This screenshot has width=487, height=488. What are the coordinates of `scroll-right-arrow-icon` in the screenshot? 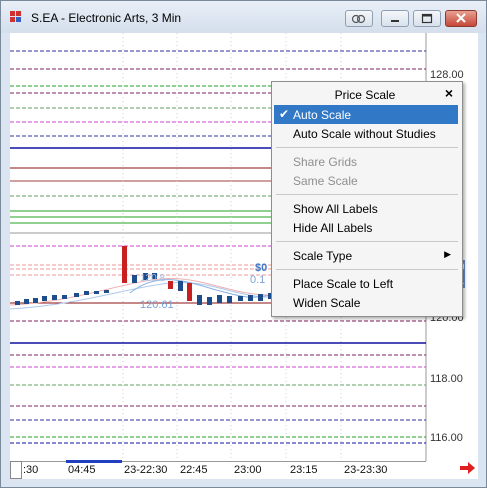 It's located at (468, 468).